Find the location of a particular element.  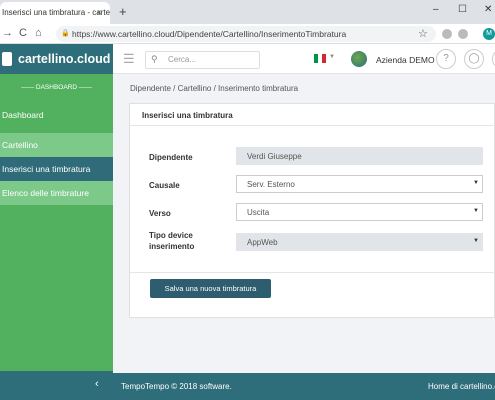

verso-select: Uscita ▼ is located at coordinates (359, 212).